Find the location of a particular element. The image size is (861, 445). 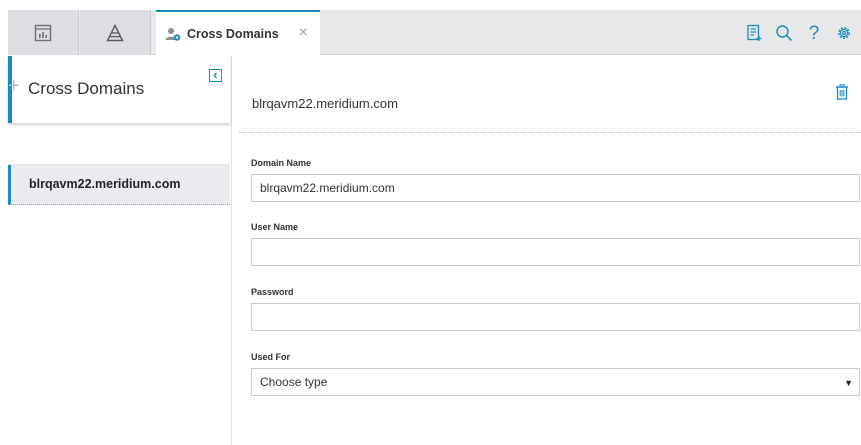

chevron-left-icon is located at coordinates (215, 75).